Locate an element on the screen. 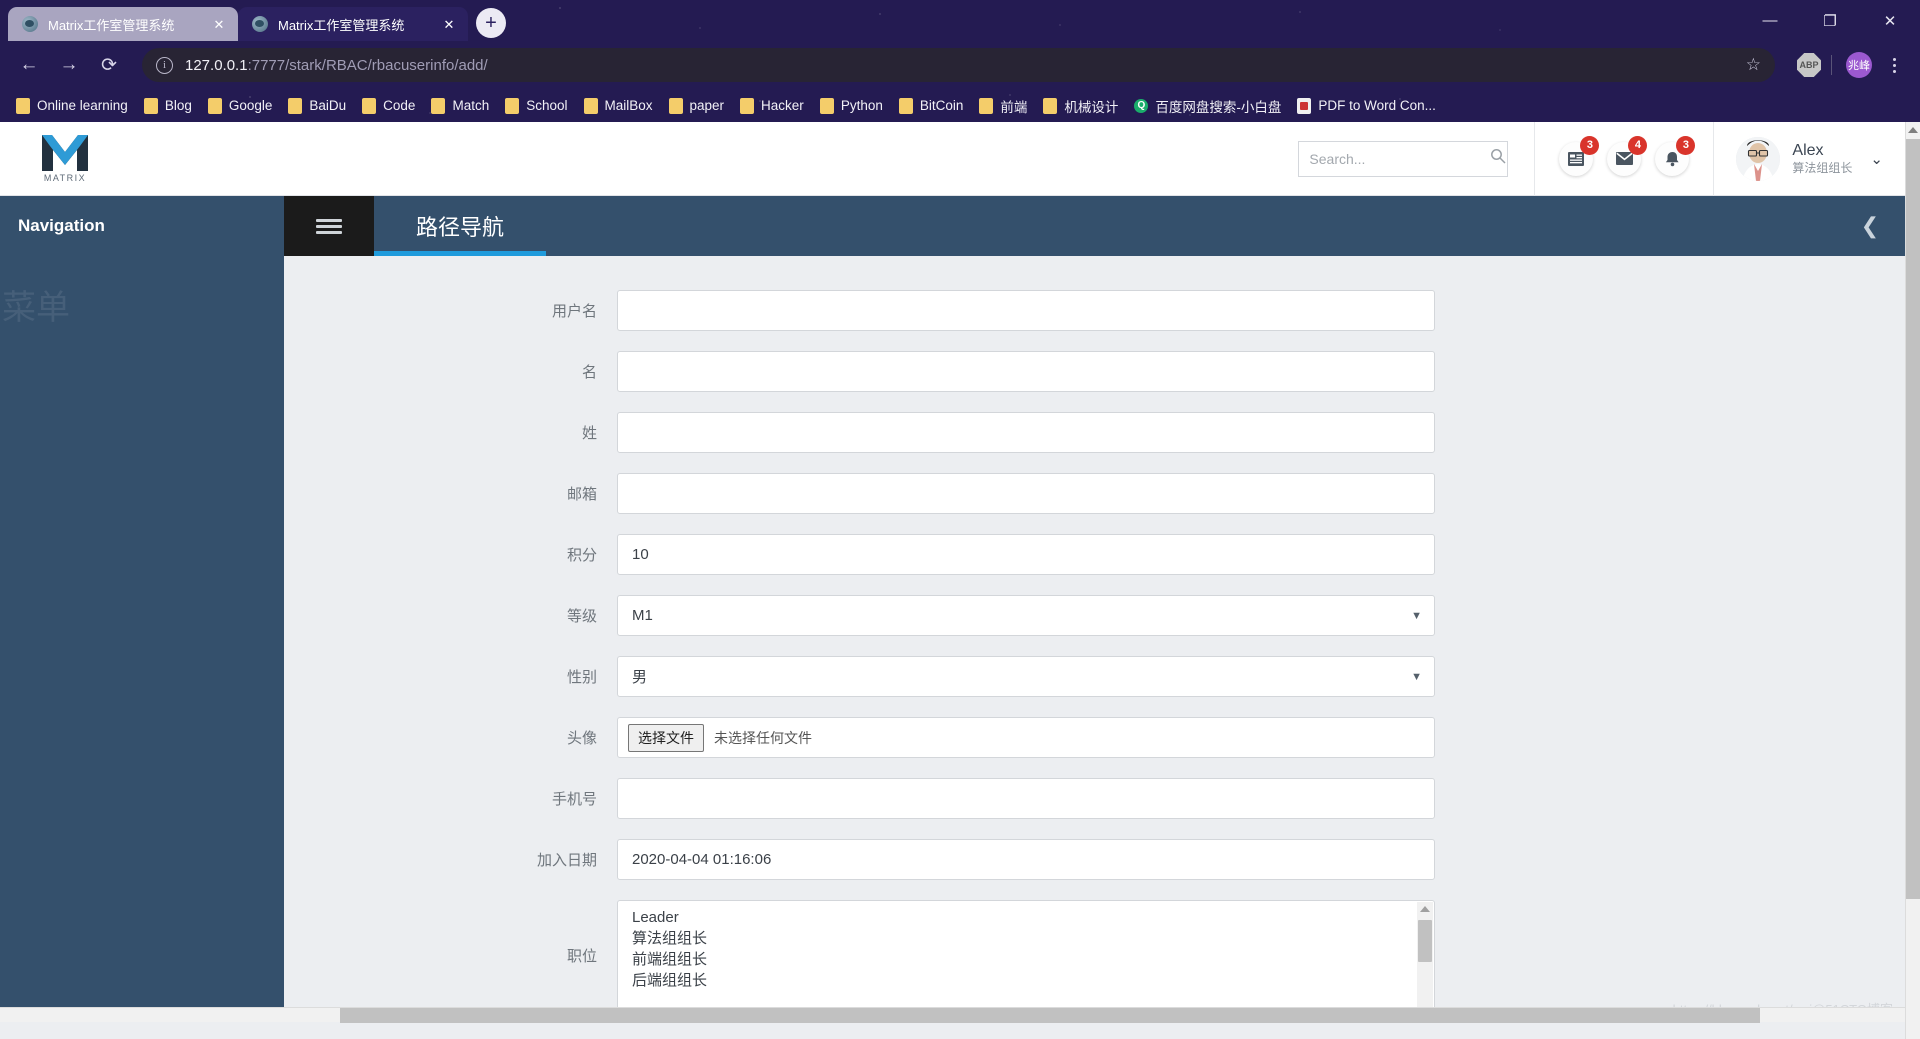  bookmark-item: School is located at coordinates (536, 106).